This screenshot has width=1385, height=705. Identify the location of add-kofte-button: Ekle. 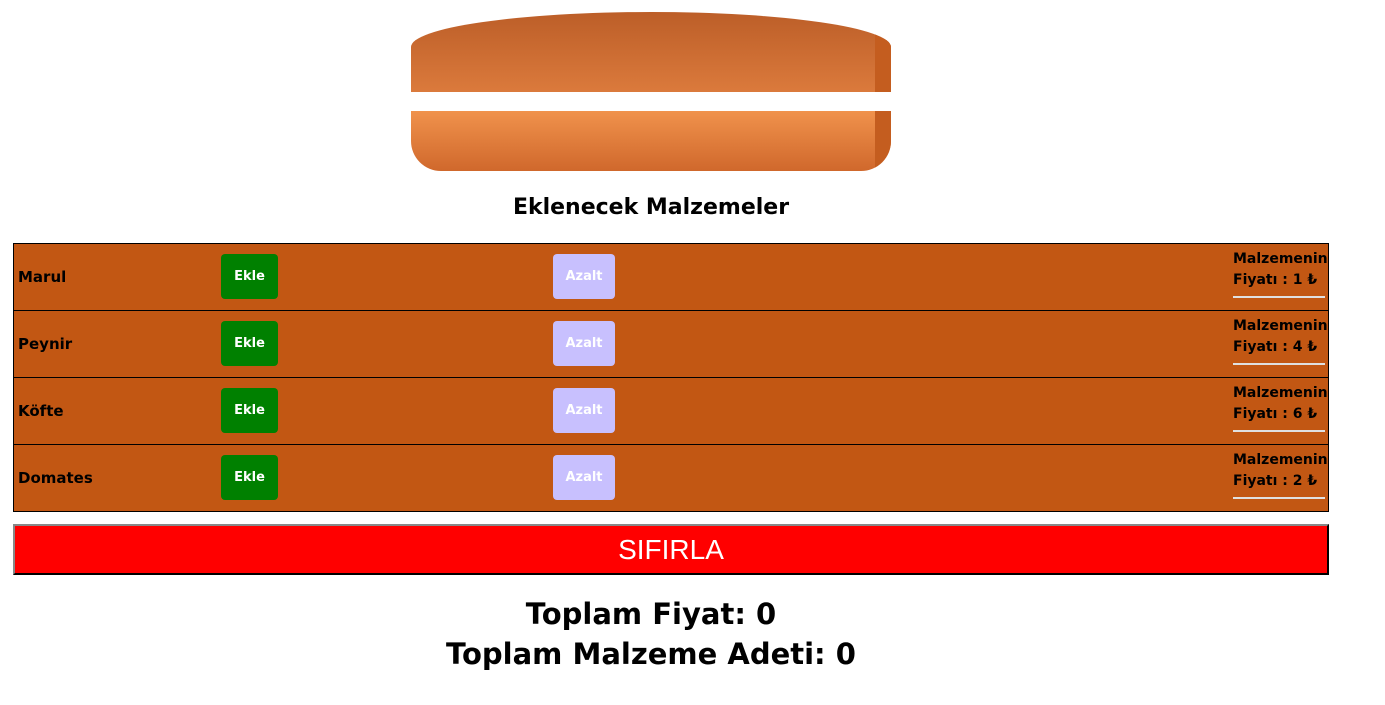
(249, 410).